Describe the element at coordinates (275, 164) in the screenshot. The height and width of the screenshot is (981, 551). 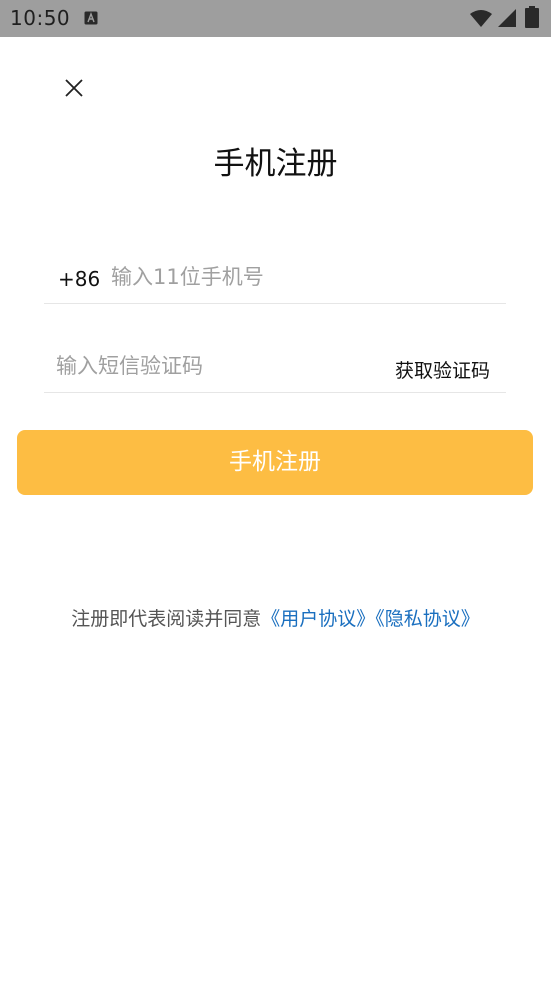
I see `page-title: 手机注册` at that location.